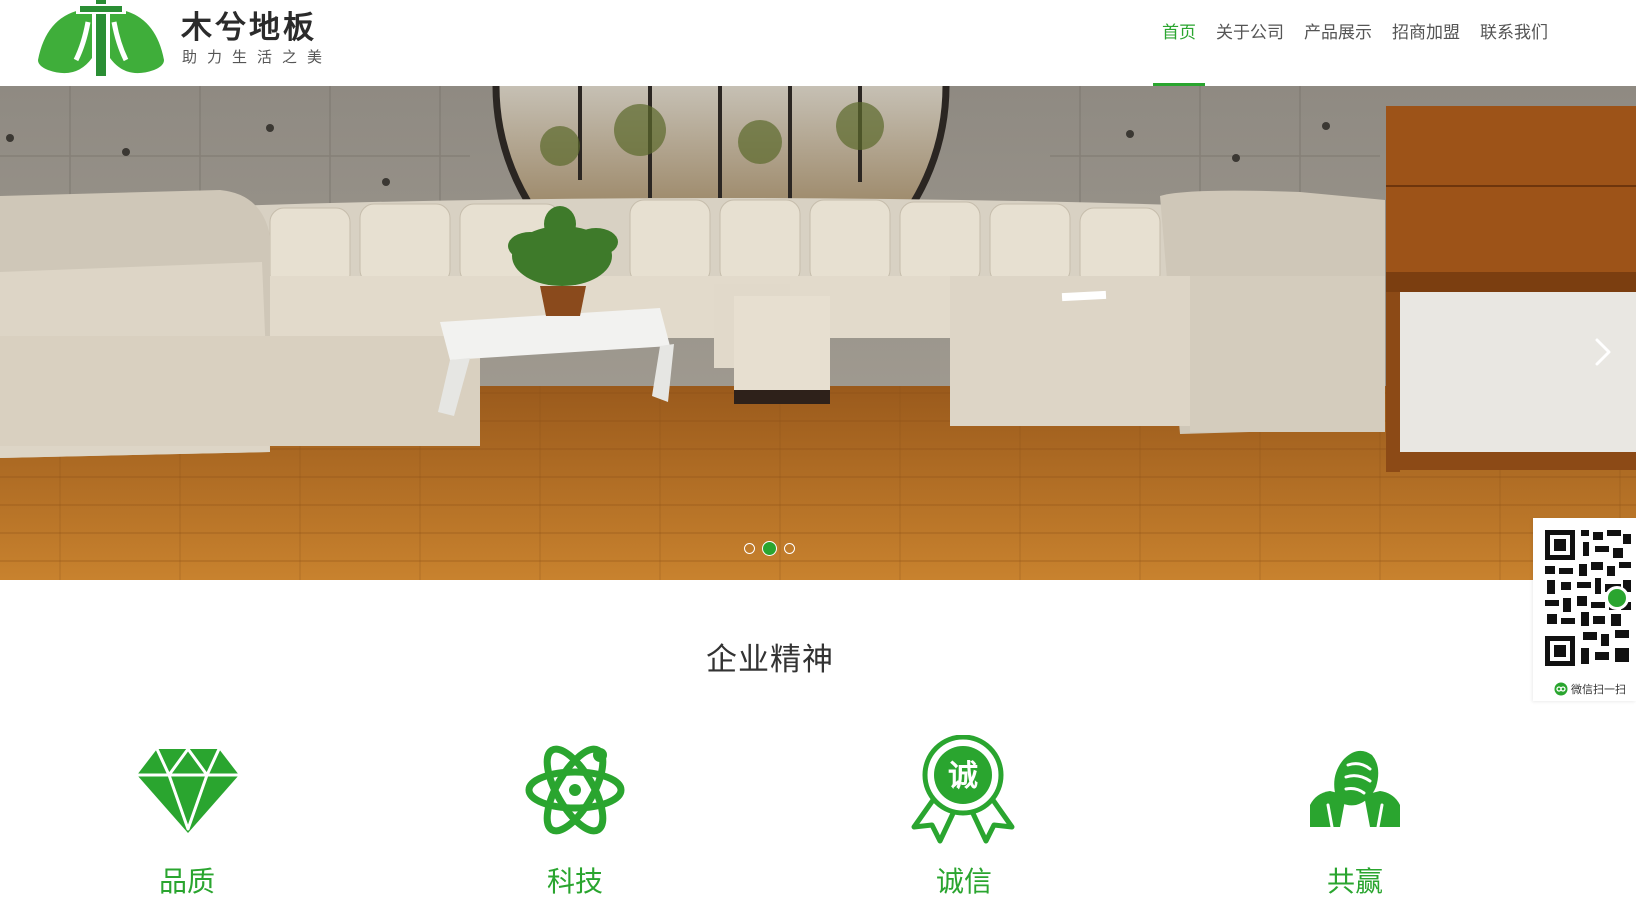 The image size is (1636, 900). I want to click on qr-caption: 微信扫一扫, so click(1590, 689).